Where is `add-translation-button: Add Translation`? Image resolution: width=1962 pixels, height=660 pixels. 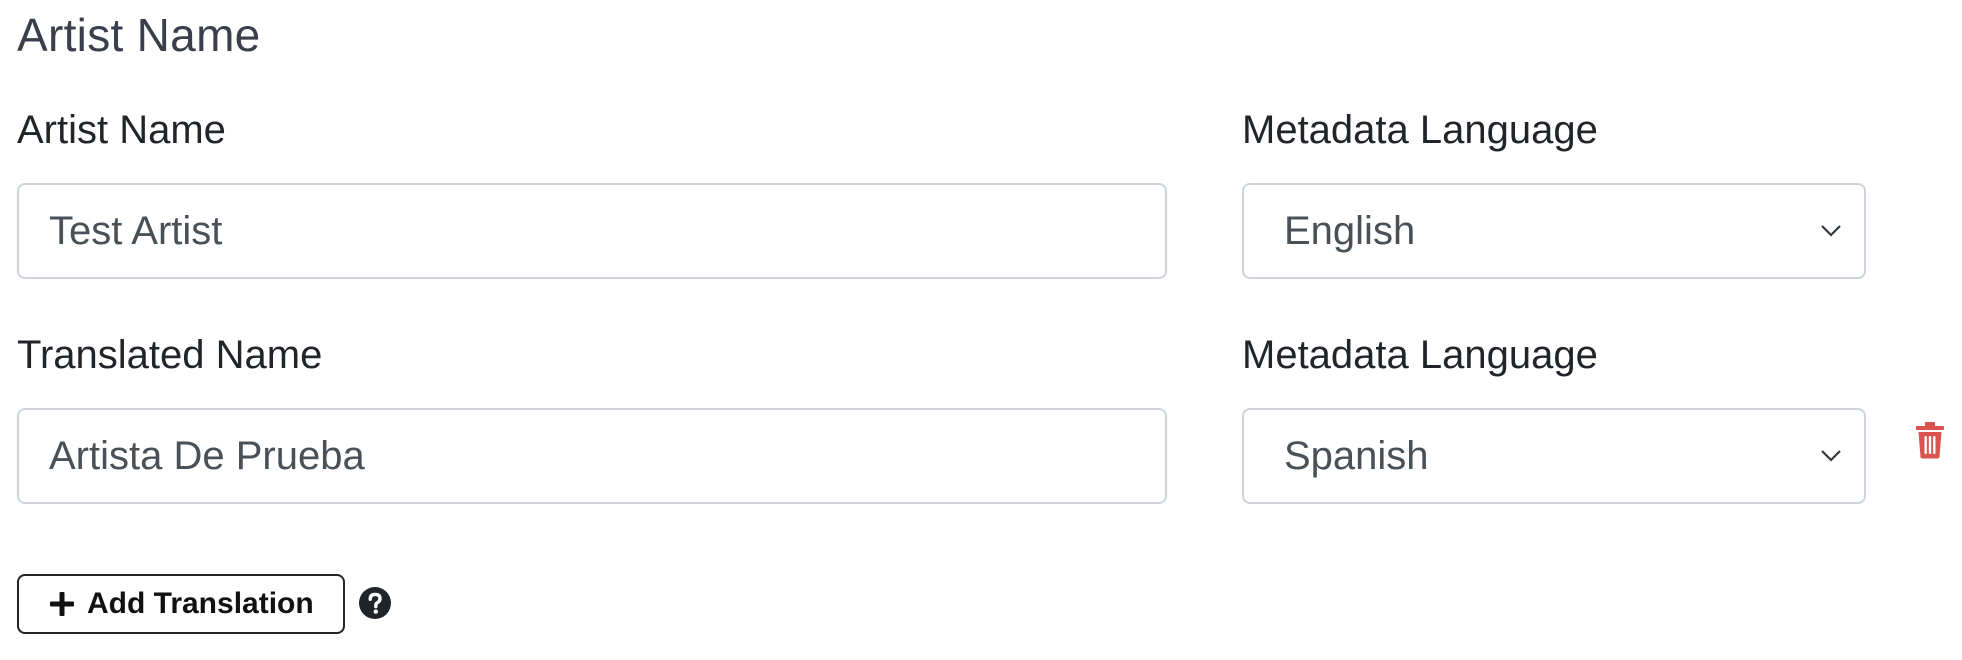
add-translation-button: Add Translation is located at coordinates (181, 604).